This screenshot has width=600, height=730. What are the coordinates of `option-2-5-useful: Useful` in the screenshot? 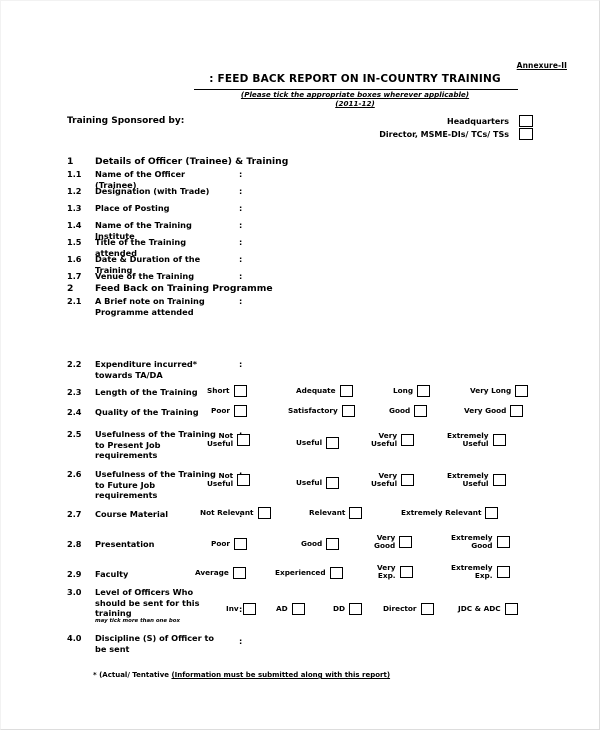 It's located at (318, 443).